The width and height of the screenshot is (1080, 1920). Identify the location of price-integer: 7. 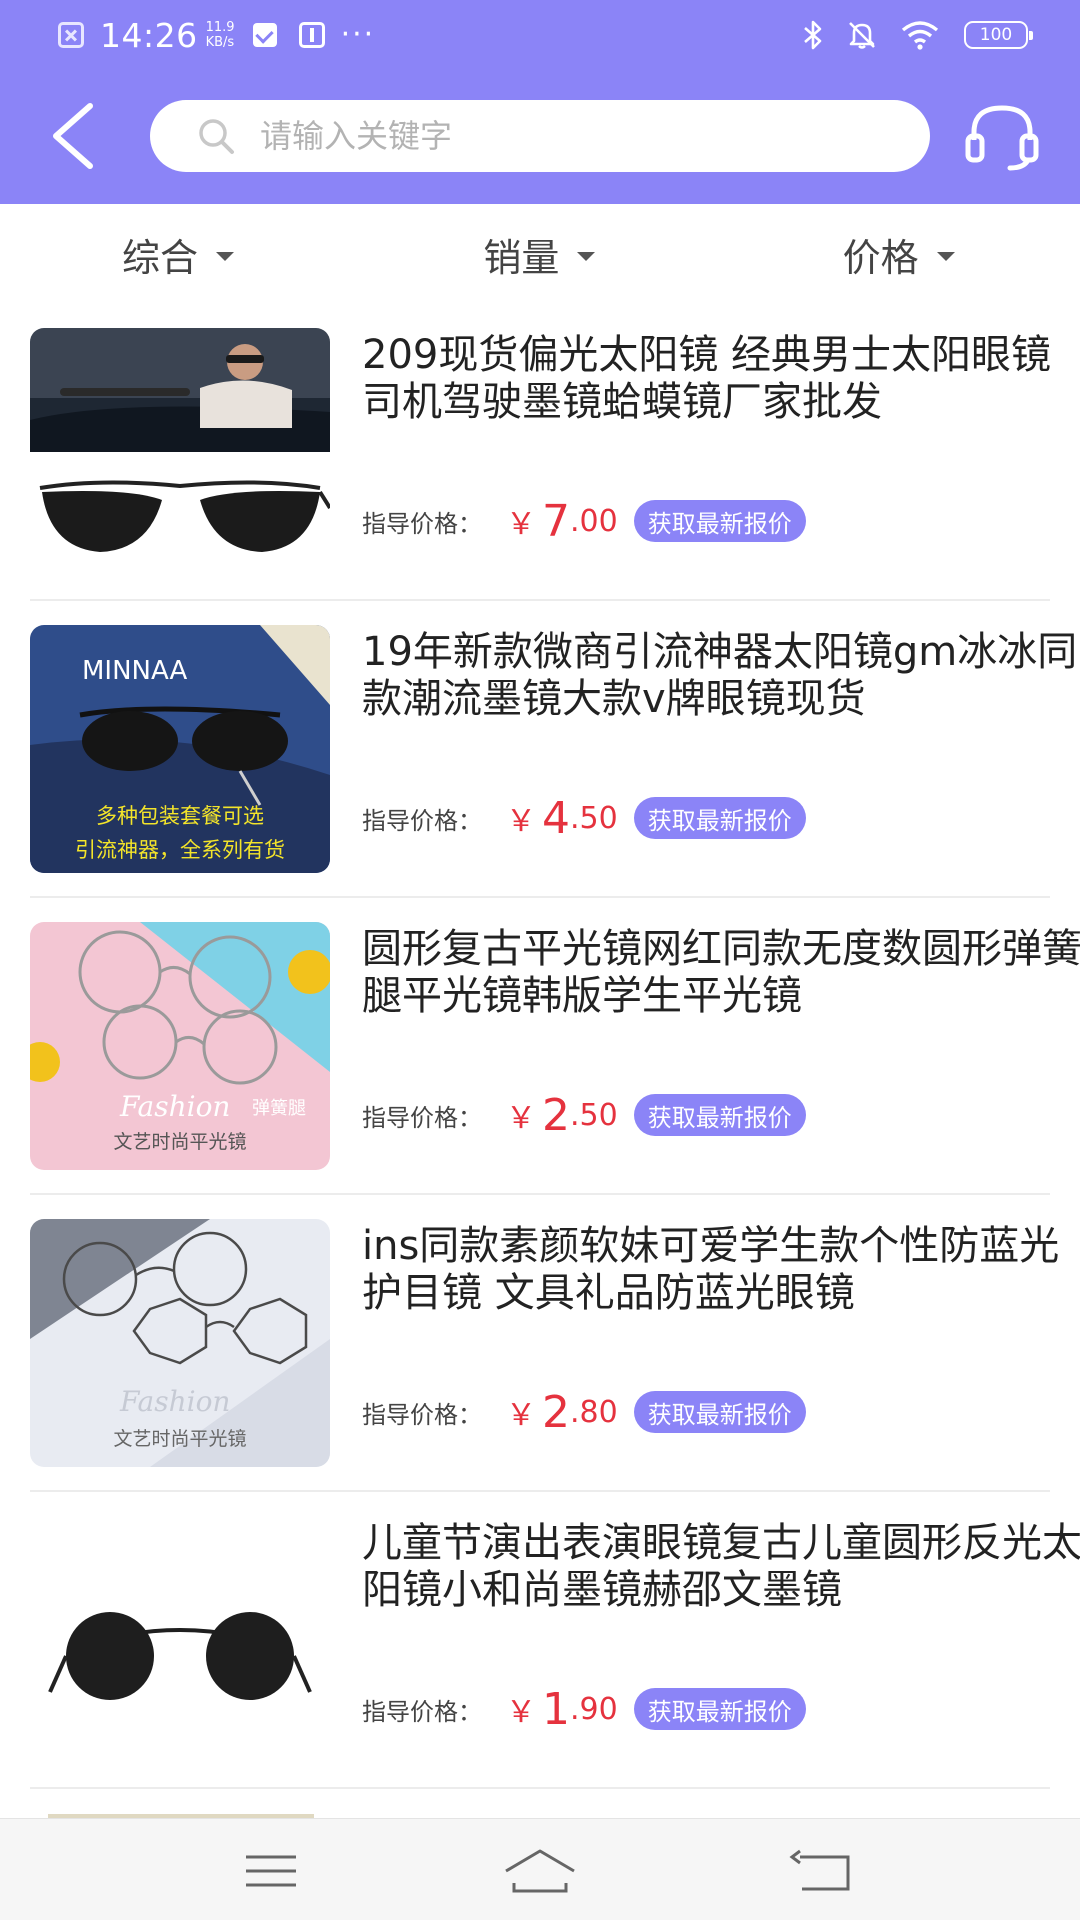
(556, 521).